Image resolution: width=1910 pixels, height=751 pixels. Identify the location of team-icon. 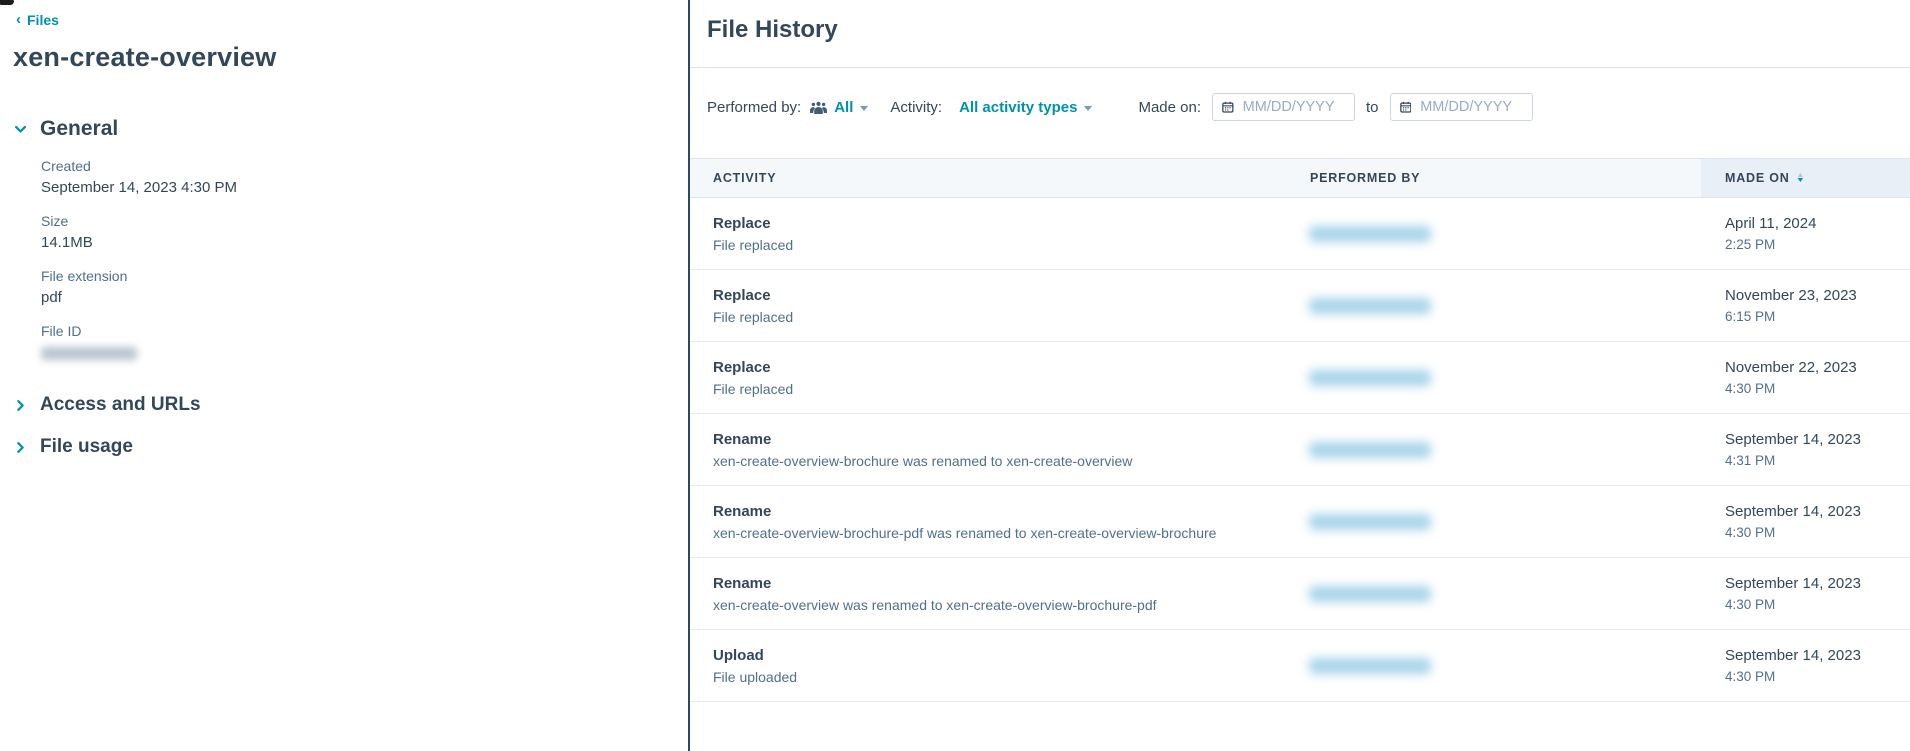
(819, 107).